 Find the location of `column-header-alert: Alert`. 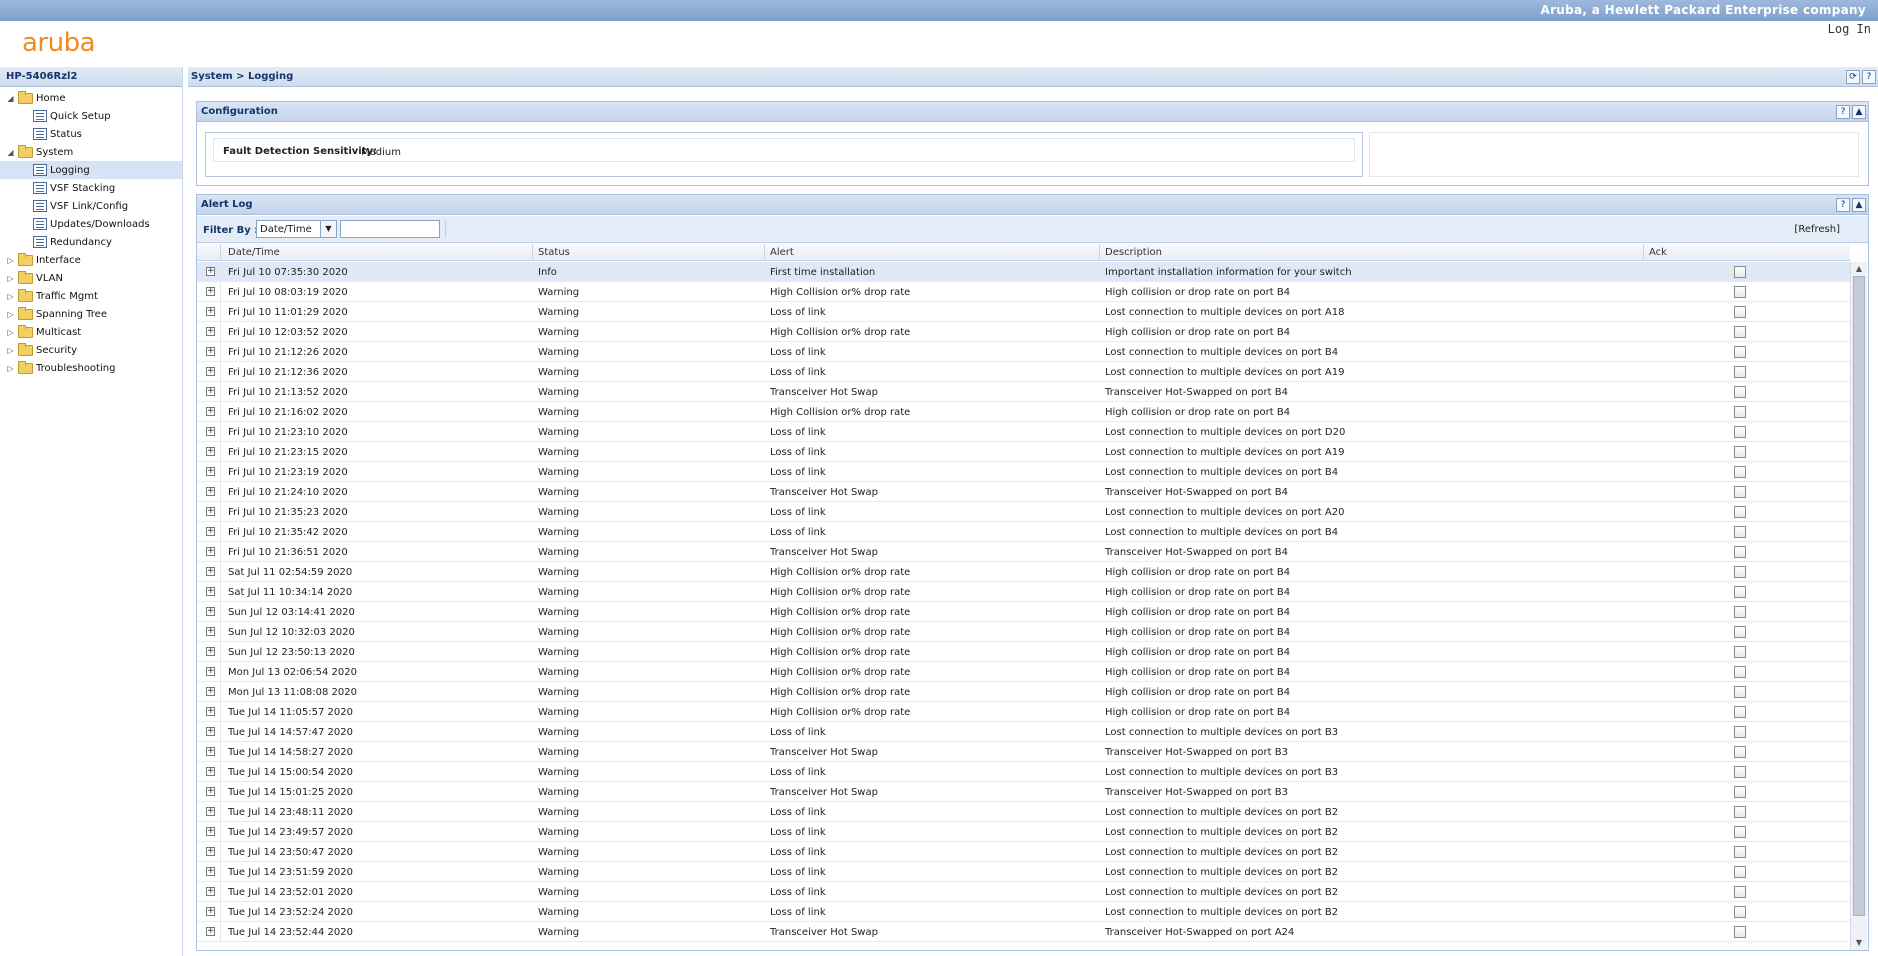

column-header-alert: Alert is located at coordinates (782, 252).